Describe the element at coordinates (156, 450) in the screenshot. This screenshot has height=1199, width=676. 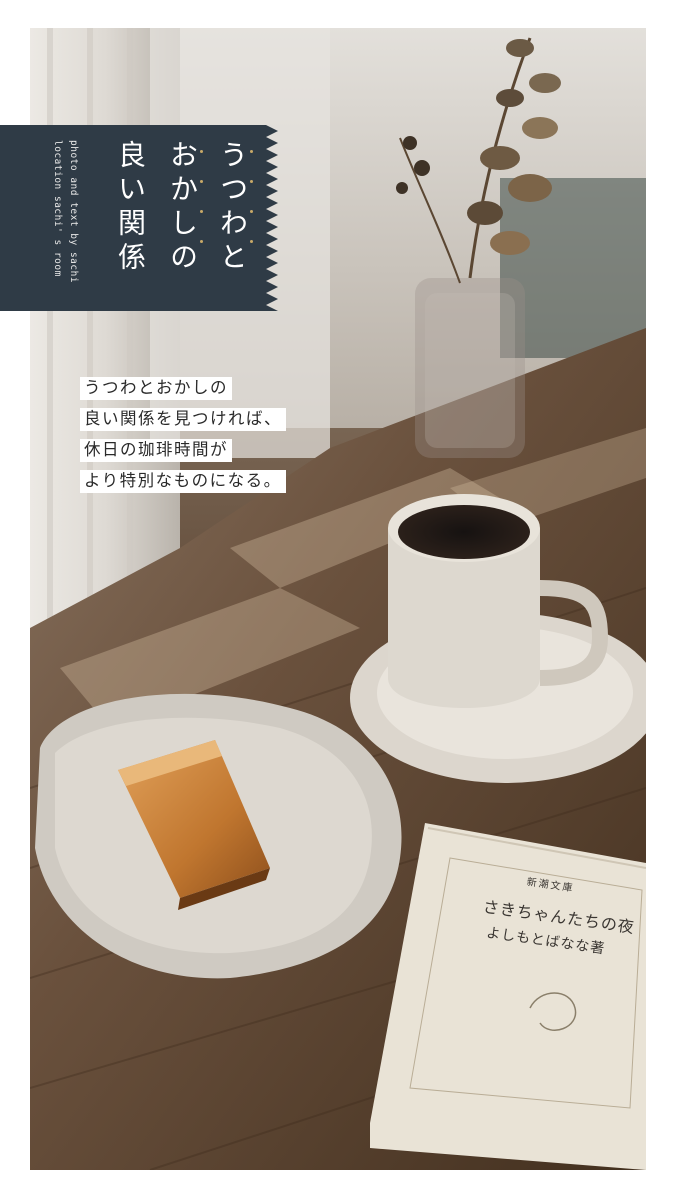
I see `body-line-3: 休日の珈琲時間が` at that location.